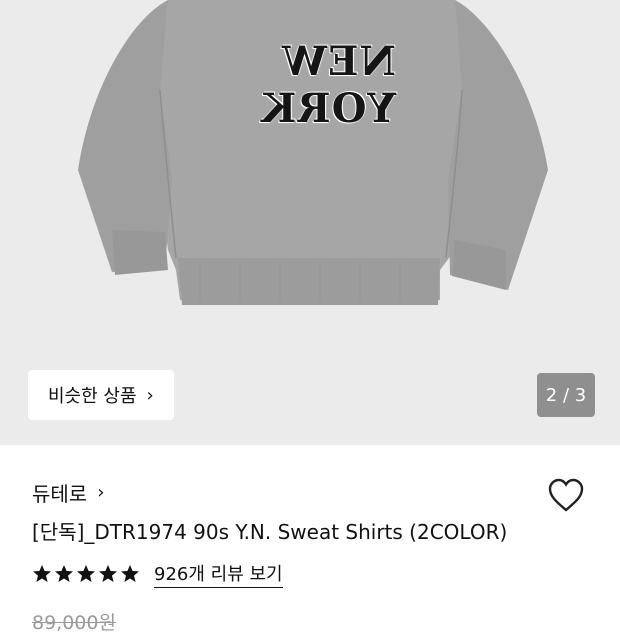 The width and height of the screenshot is (620, 635). What do you see at coordinates (92, 396) in the screenshot?
I see `similar-products-label: 비슷한 상품` at bounding box center [92, 396].